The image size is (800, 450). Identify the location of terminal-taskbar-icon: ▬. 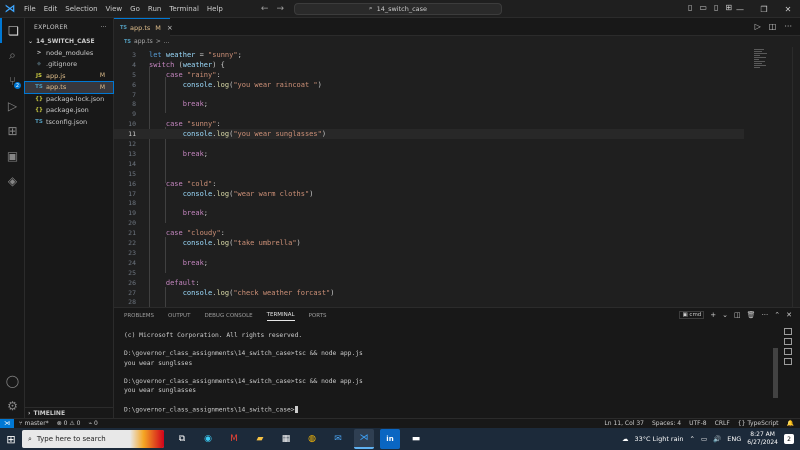
(416, 439).